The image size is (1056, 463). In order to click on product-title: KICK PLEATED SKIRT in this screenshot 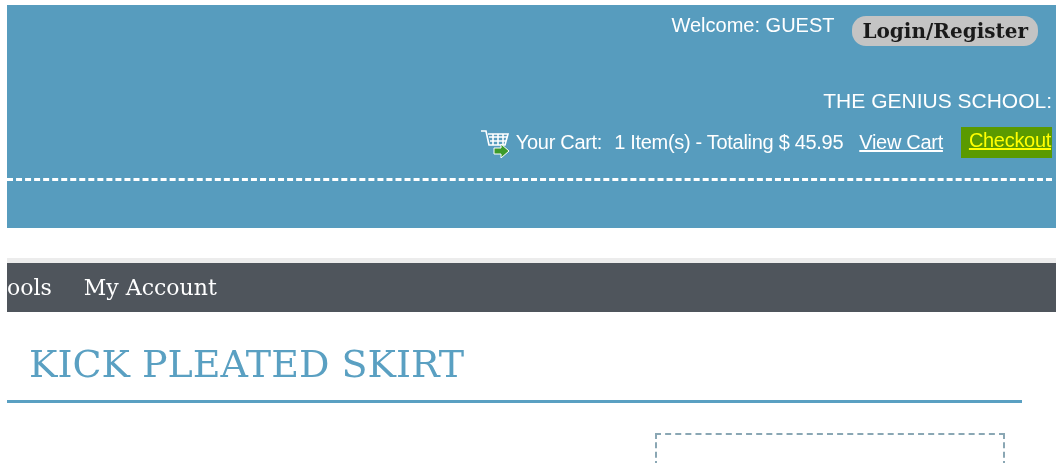, I will do `click(514, 372)`.